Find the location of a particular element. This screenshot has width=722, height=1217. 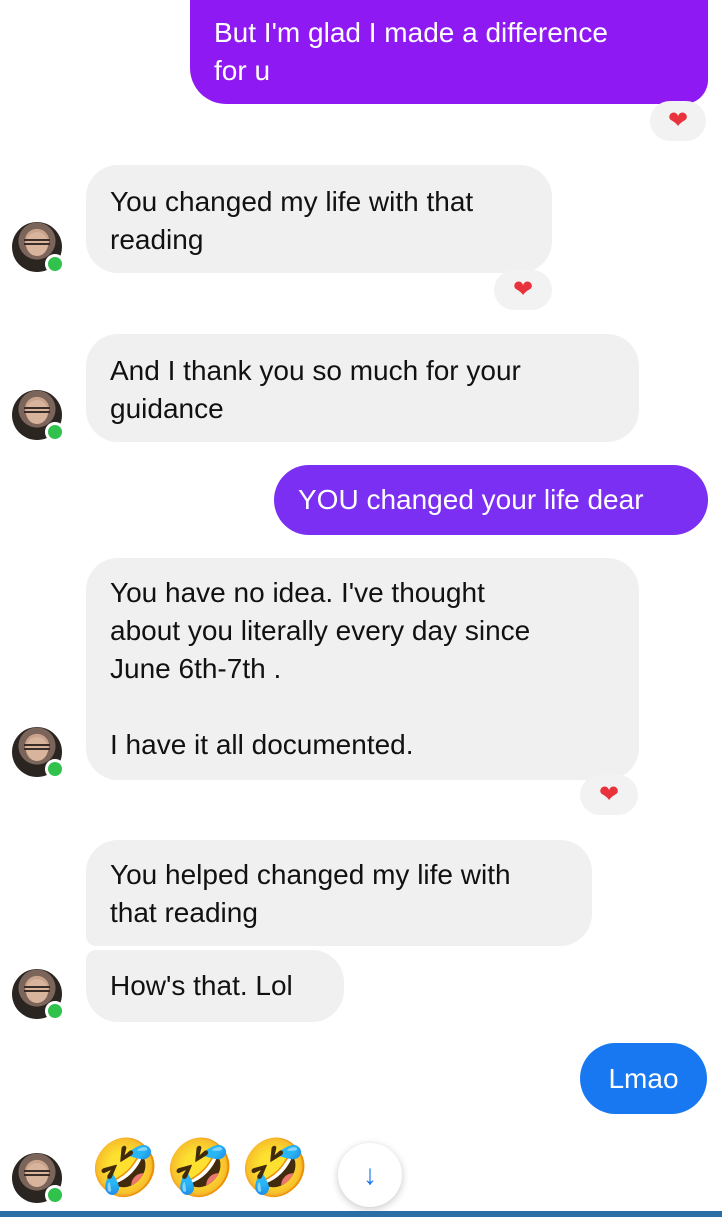

message-bubble-outgoing: But I'm glad I made a difference for u is located at coordinates (449, 52).